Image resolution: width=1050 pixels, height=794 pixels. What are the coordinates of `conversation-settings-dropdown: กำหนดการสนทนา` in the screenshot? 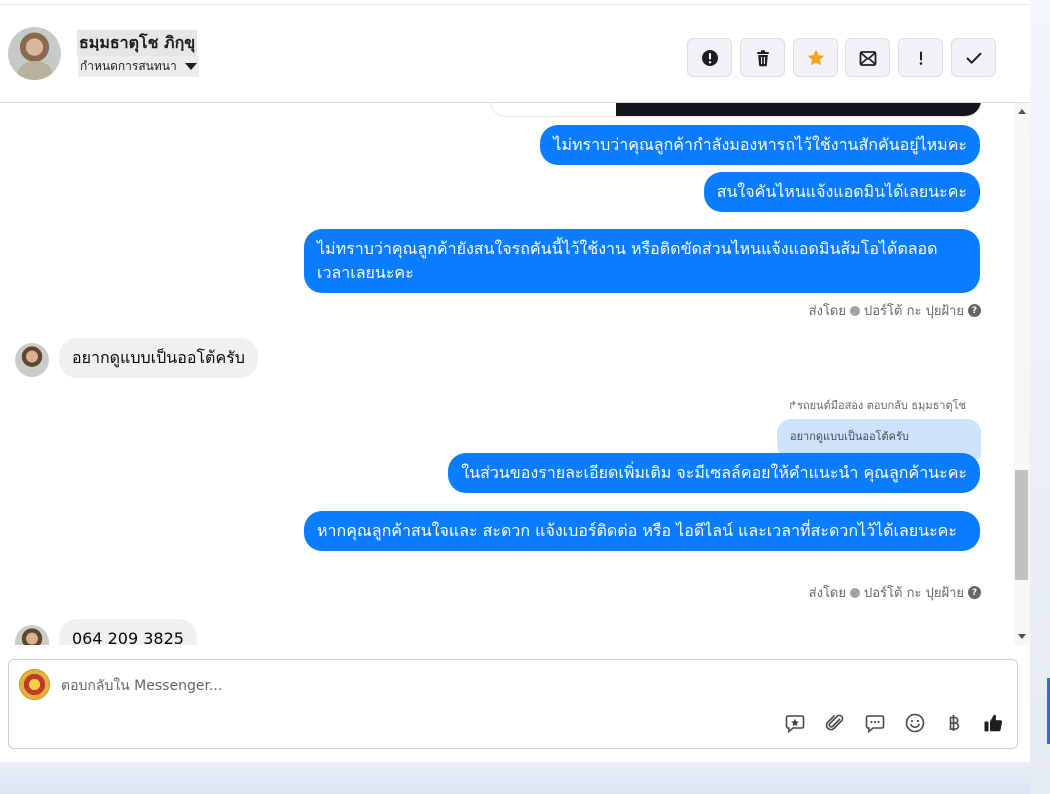 It's located at (138, 66).